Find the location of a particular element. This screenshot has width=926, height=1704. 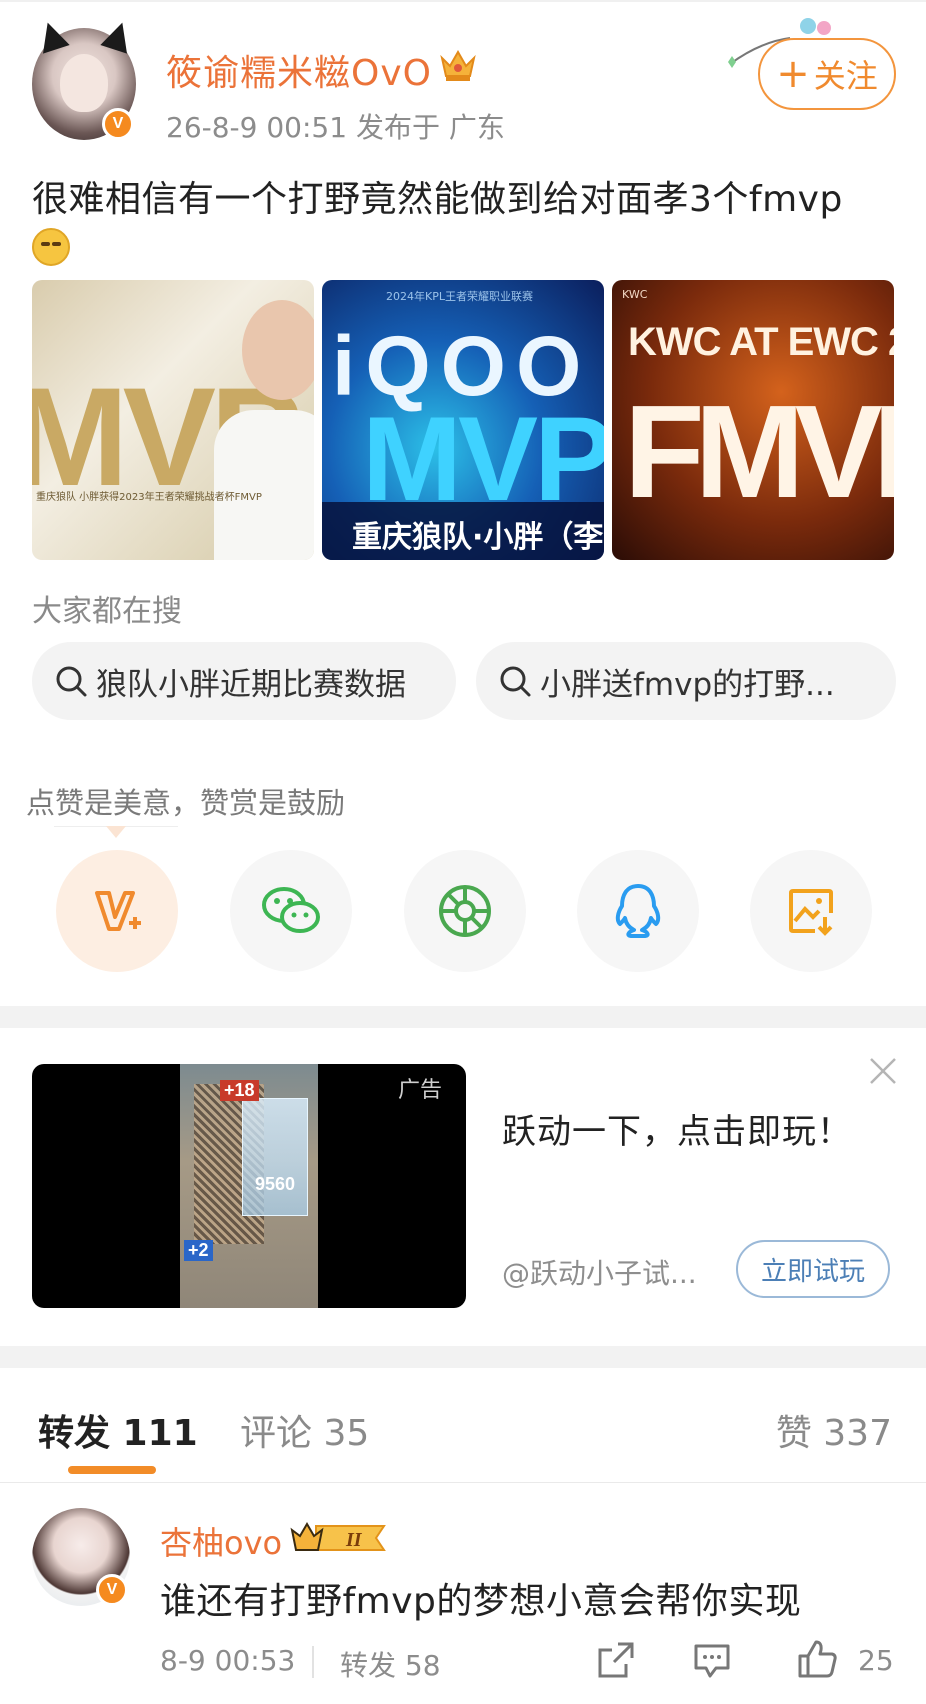

reward-hint-text: 点赞是美意，赞赏是鼓励 is located at coordinates (186, 803).